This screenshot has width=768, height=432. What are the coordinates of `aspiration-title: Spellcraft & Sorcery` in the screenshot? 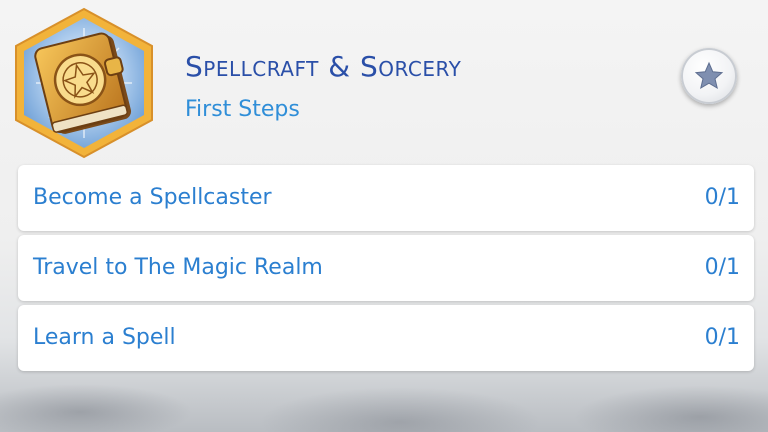 It's located at (323, 66).